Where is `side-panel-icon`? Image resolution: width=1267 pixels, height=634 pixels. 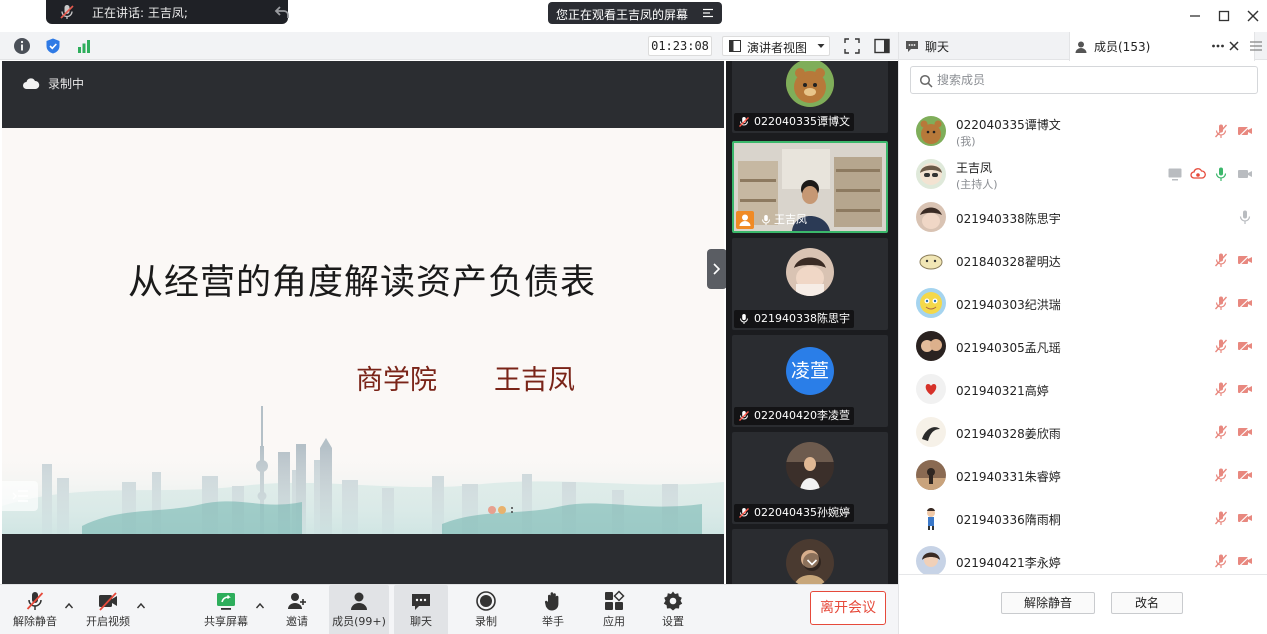 side-panel-icon is located at coordinates (882, 46).